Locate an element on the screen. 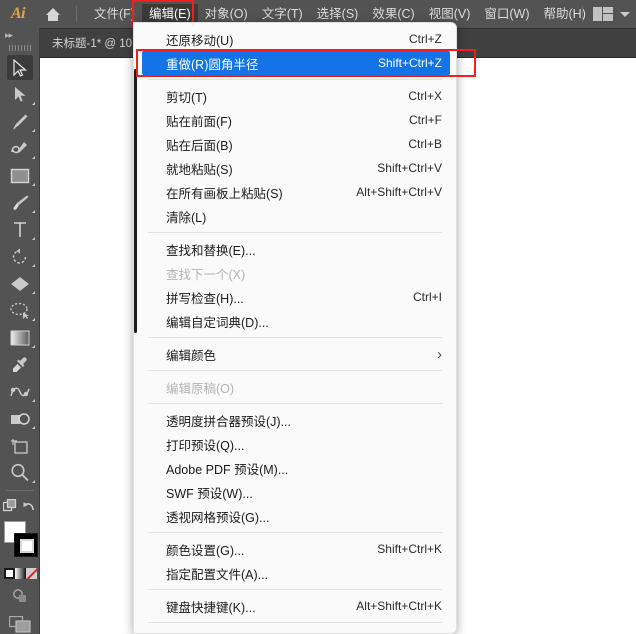  menubar-item-1: 编辑(E) is located at coordinates (169, 14).